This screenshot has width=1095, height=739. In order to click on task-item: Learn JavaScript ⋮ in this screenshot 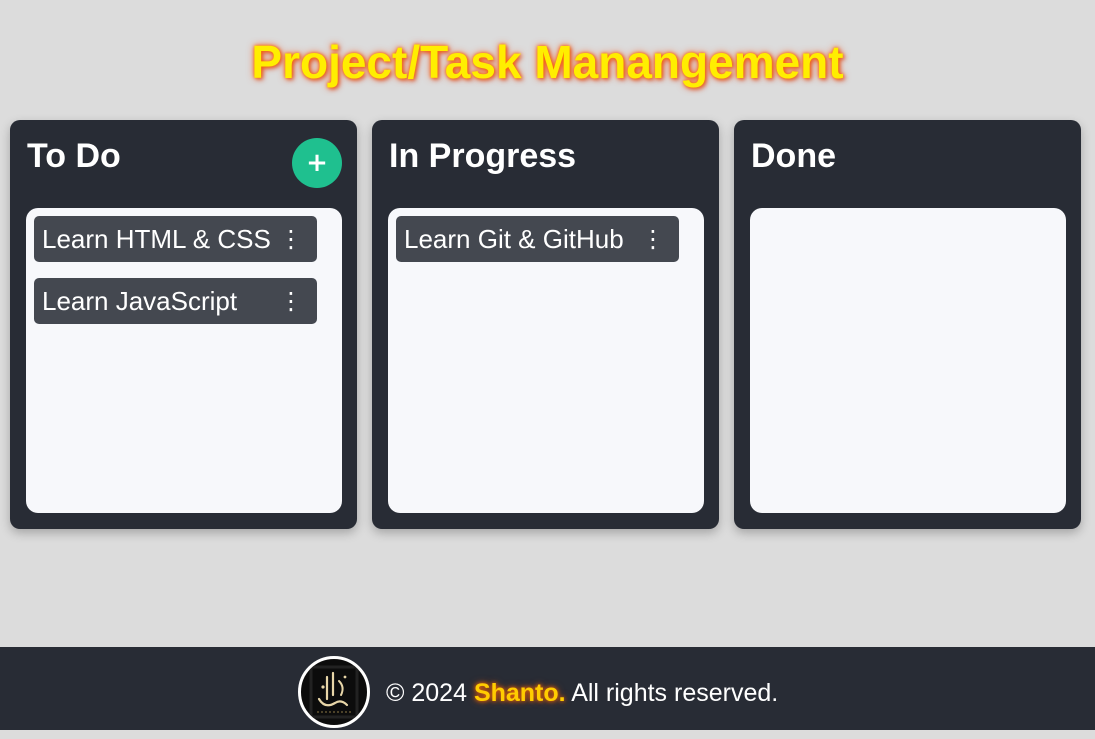, I will do `click(175, 301)`.